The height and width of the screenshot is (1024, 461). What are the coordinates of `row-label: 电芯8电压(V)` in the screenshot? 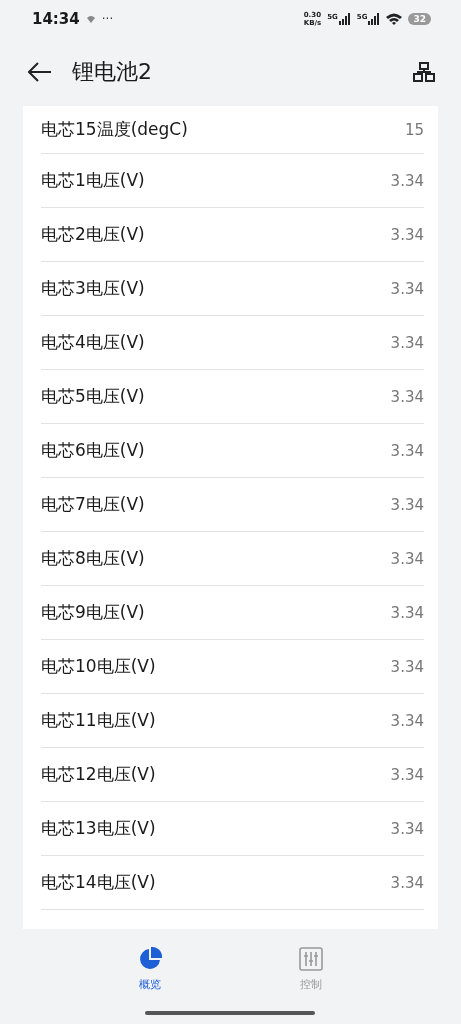 It's located at (93, 558).